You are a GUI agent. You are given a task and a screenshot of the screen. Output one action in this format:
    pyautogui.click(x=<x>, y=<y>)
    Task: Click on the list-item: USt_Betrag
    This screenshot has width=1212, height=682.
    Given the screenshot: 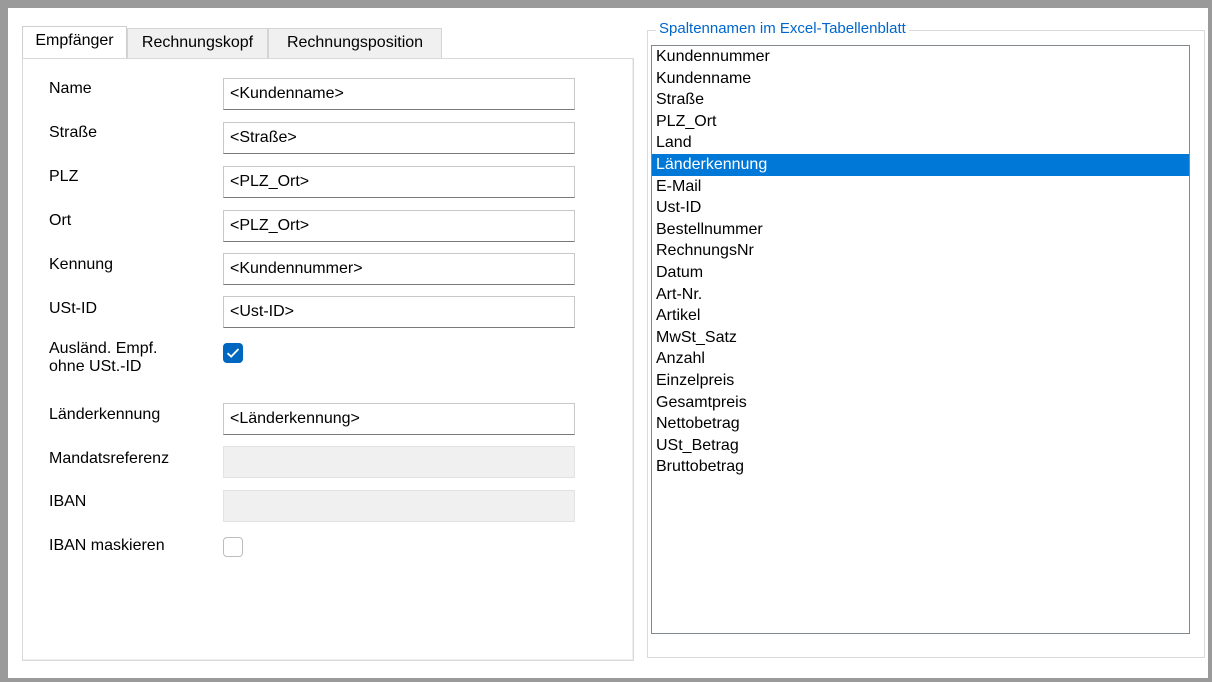 What is the action you would take?
    pyautogui.click(x=920, y=446)
    